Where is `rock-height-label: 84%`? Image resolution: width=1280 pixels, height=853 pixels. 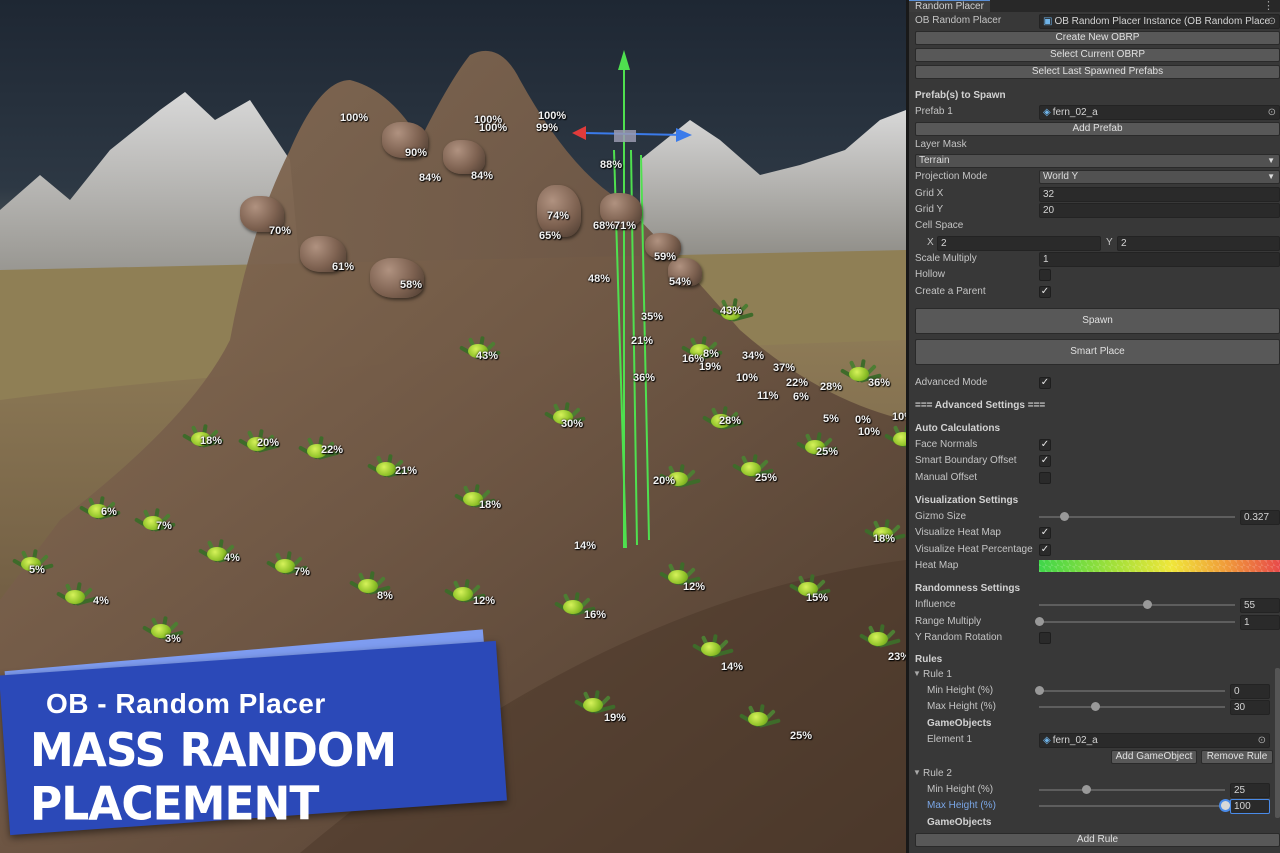
rock-height-label: 84% is located at coordinates (430, 178).